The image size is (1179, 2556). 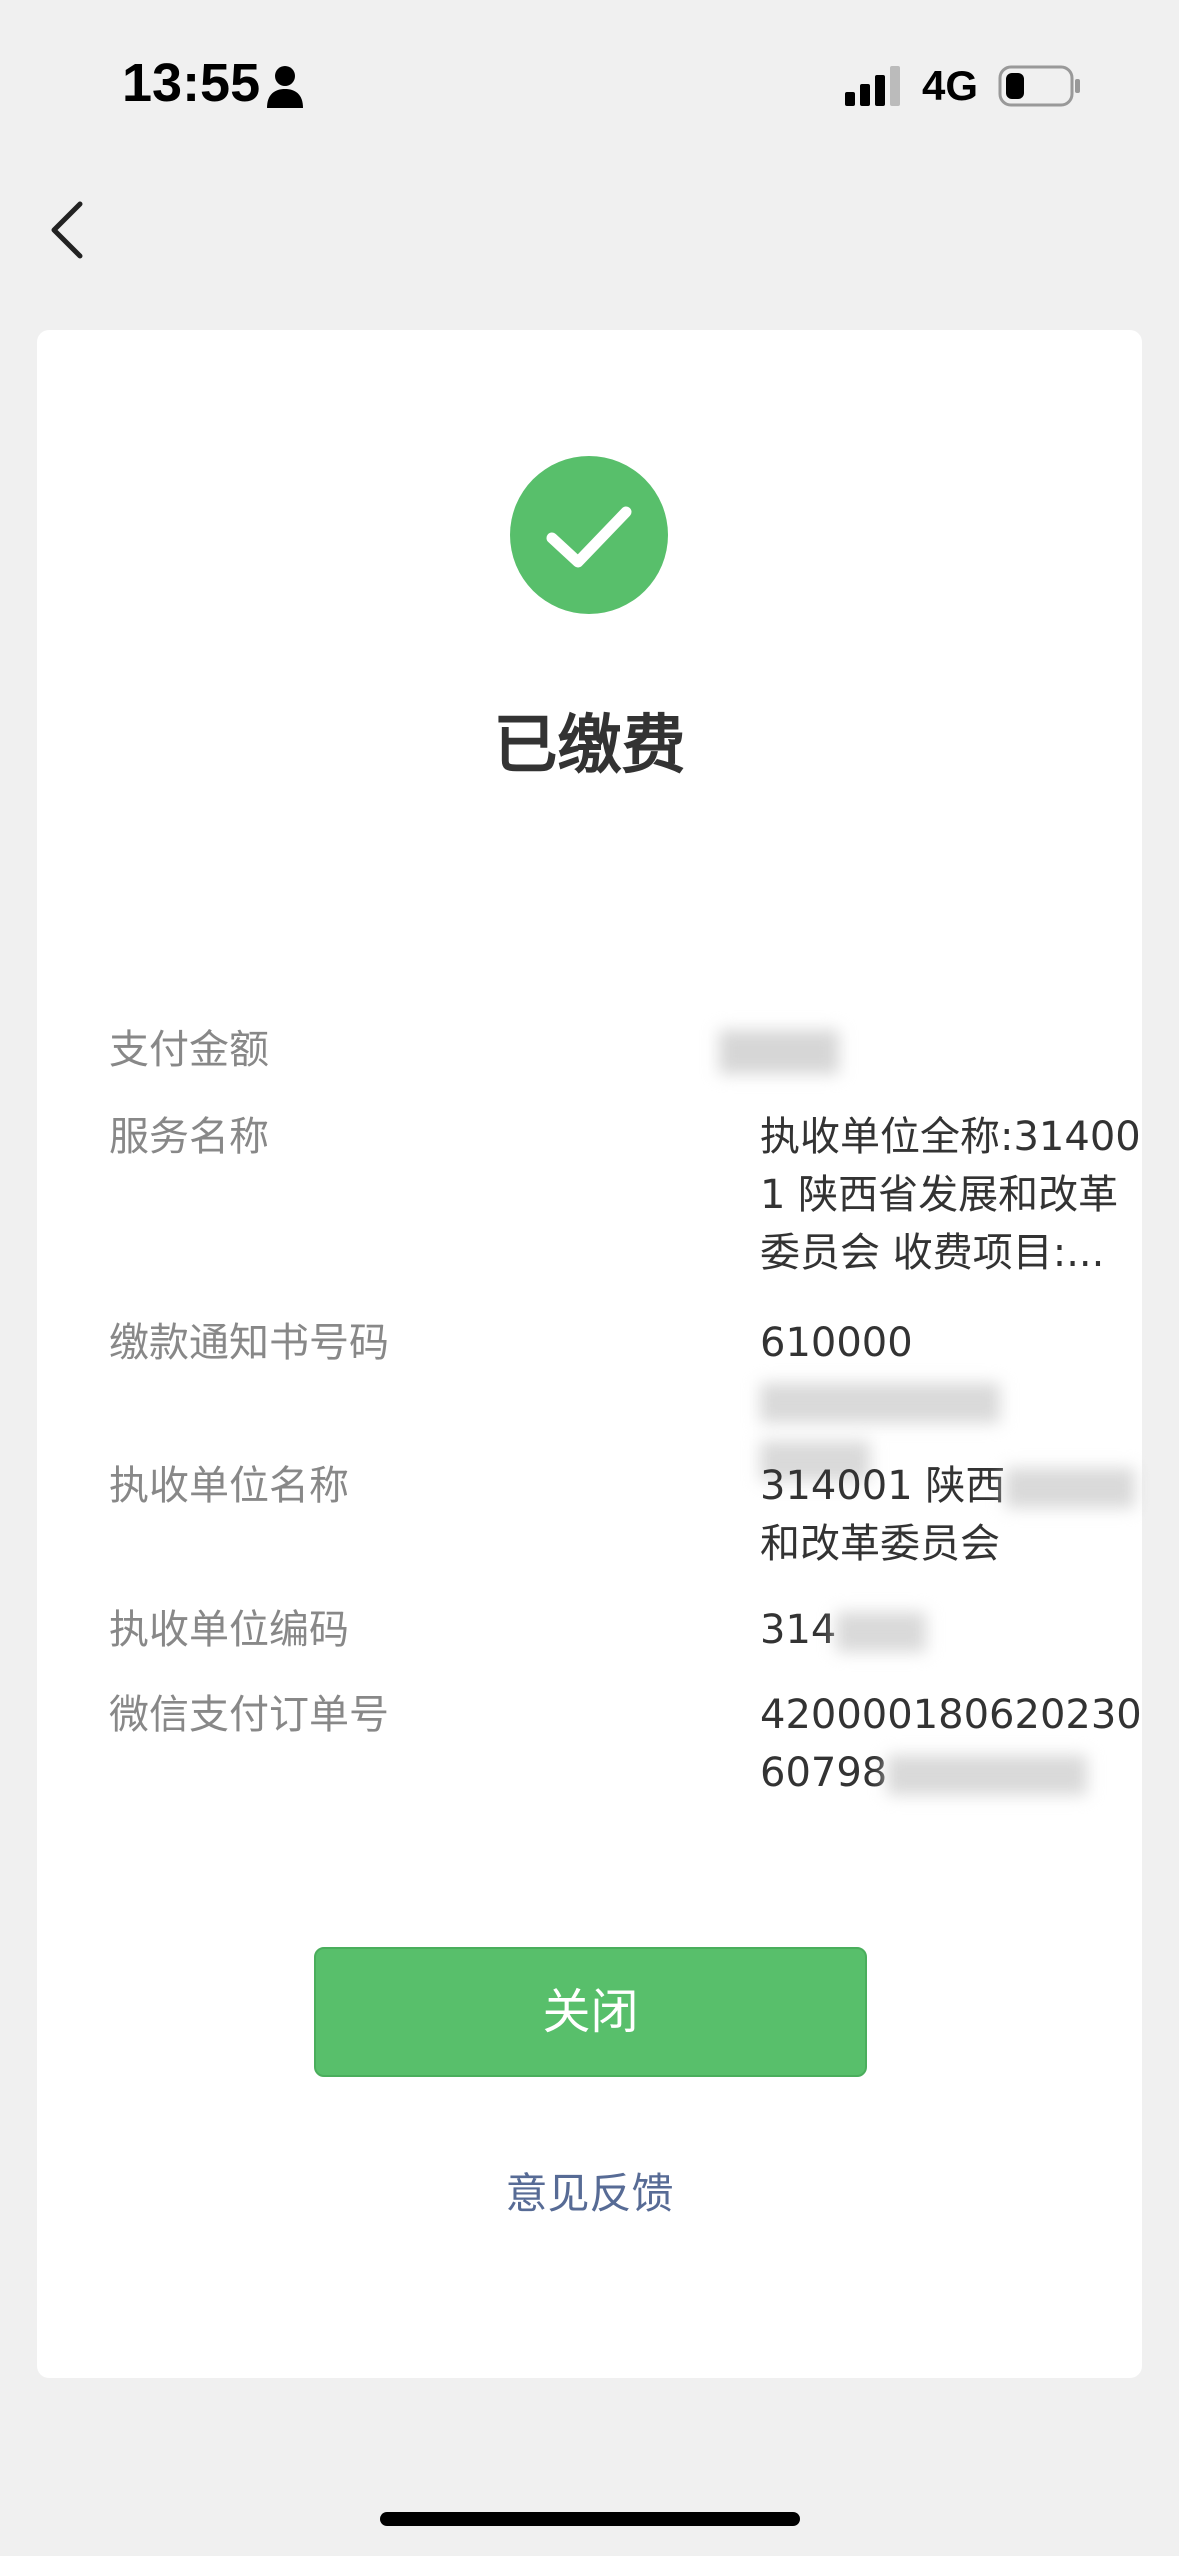 What do you see at coordinates (1039, 86) in the screenshot?
I see `battery-icon` at bounding box center [1039, 86].